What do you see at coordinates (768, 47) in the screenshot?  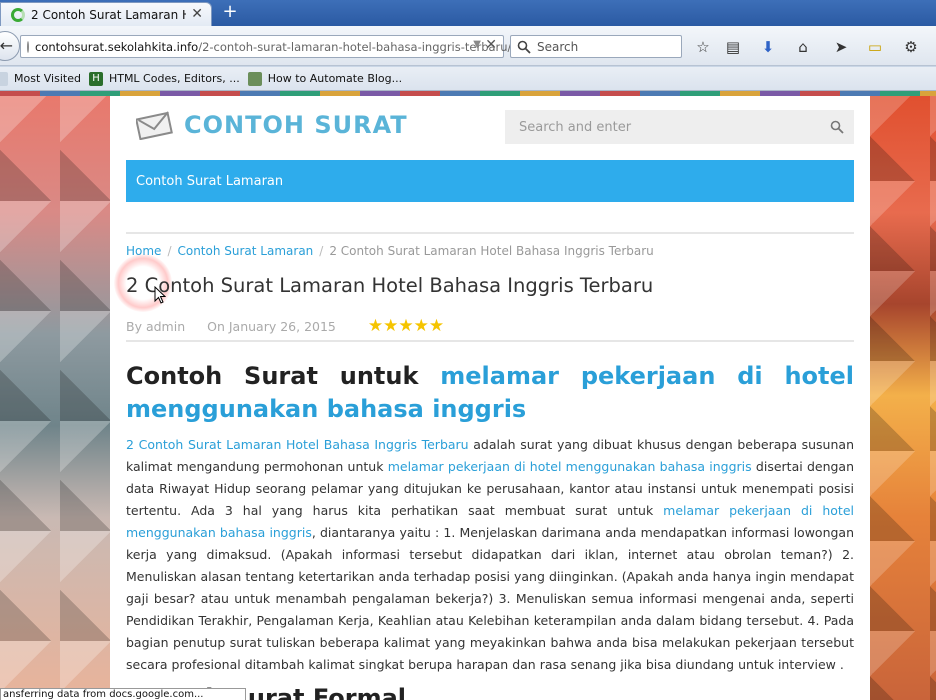 I see `downloads-icon: ⬇` at bounding box center [768, 47].